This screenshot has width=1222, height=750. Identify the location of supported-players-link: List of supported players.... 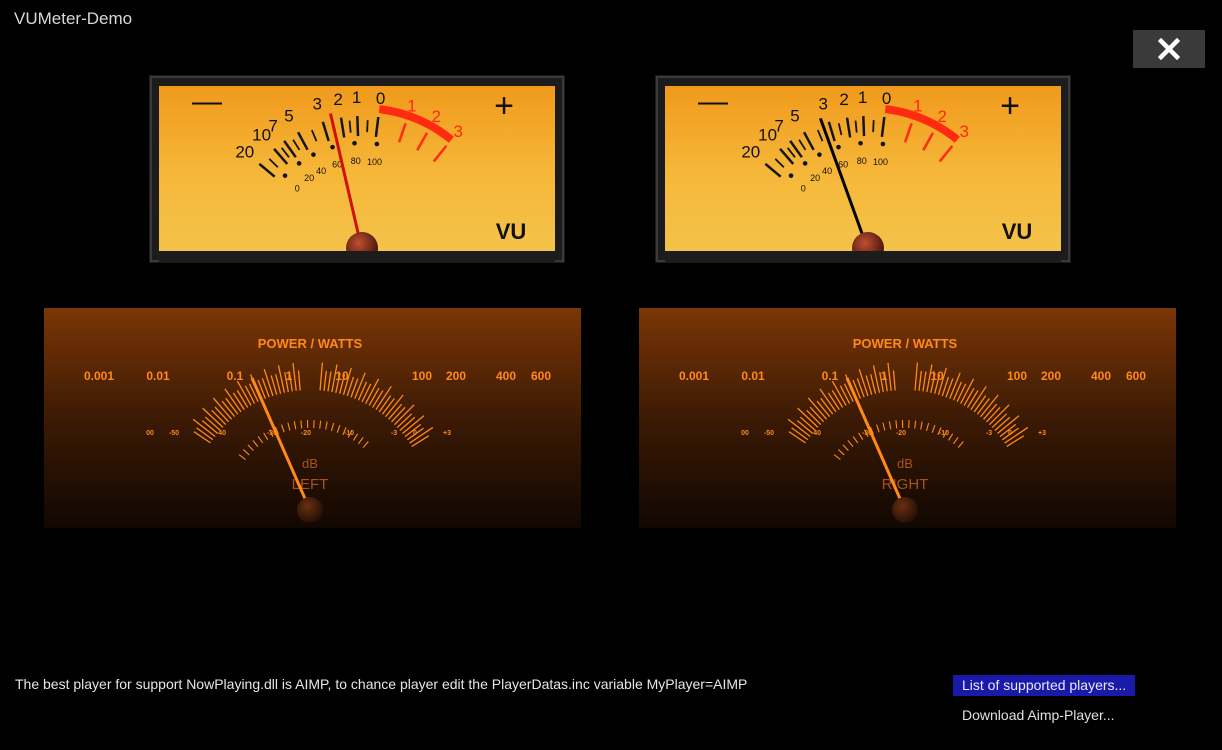
(1044, 685).